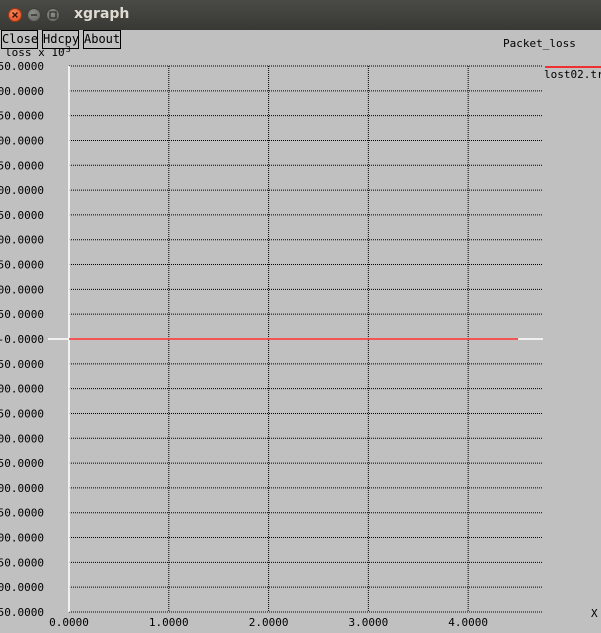 This screenshot has width=601, height=633. I want to click on x-tick-label: 3.0000, so click(368, 622).